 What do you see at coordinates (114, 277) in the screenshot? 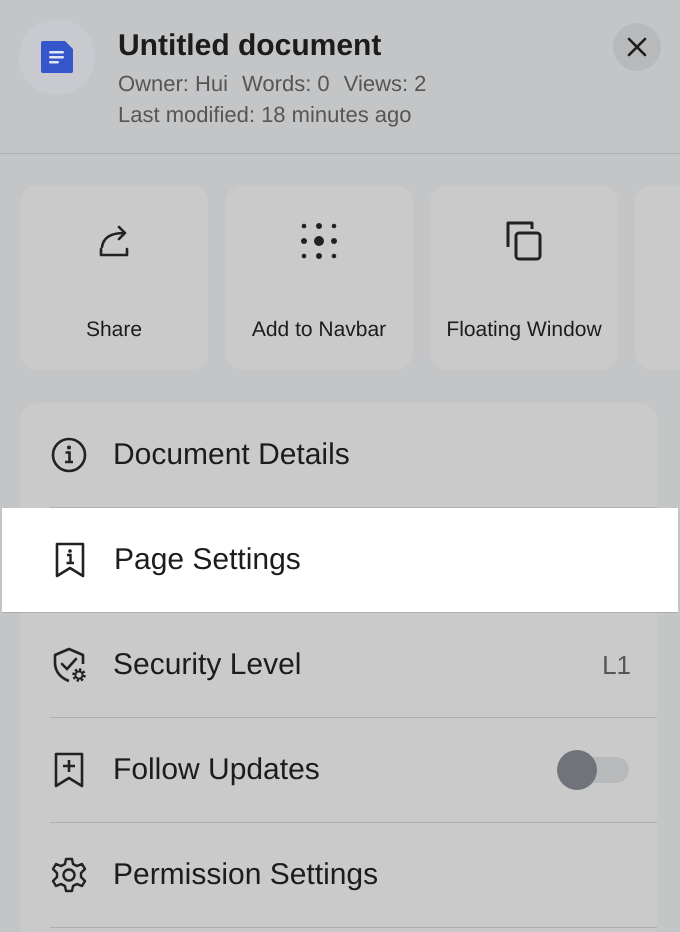
I see `action-card: Share` at bounding box center [114, 277].